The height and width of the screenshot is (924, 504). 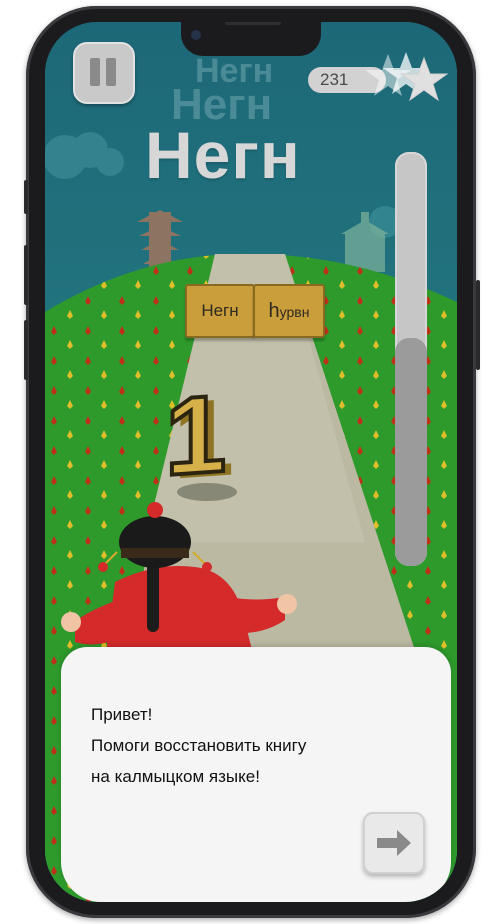 I want to click on word-card-hurvn: hурвн, so click(x=289, y=311).